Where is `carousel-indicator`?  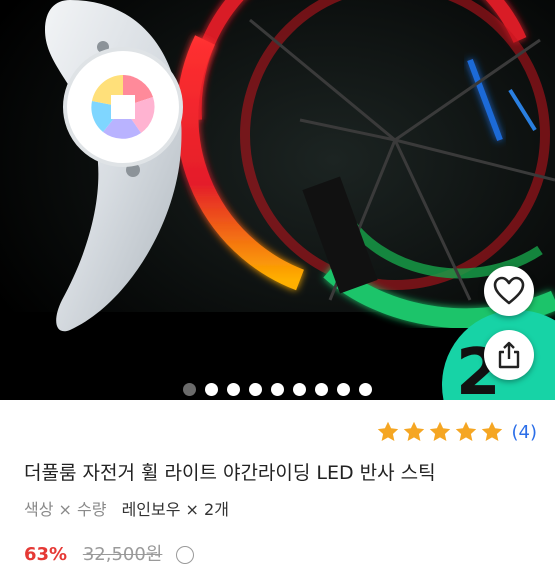
carousel-indicator is located at coordinates (277, 389).